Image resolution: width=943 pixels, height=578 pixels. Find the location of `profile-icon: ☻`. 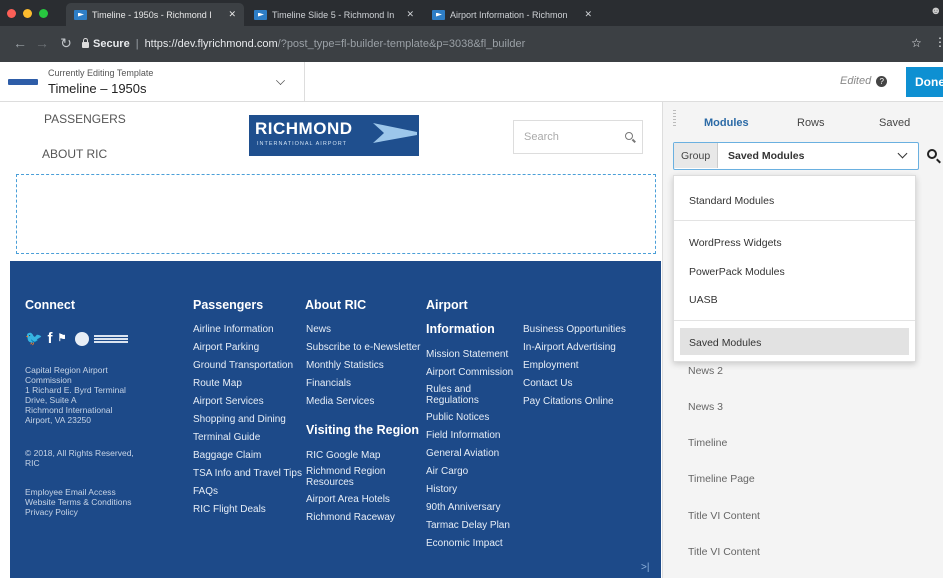

profile-icon: ☻ is located at coordinates (936, 11).